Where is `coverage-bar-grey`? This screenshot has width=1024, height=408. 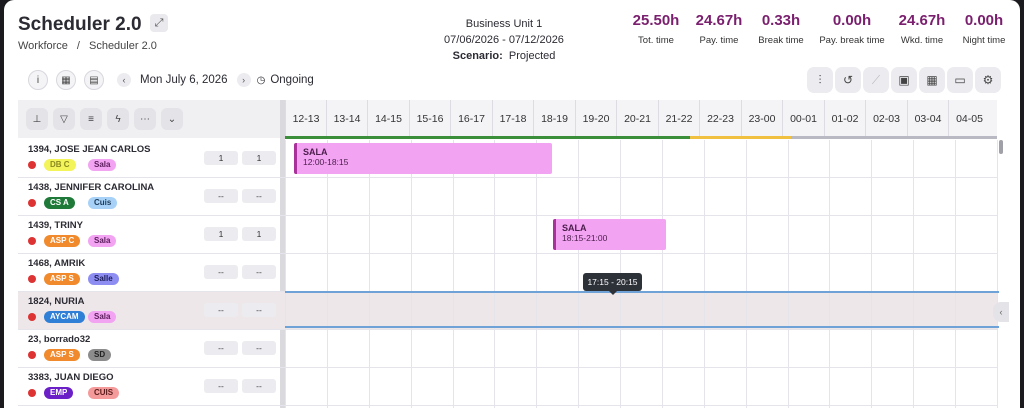
coverage-bar-grey is located at coordinates (894, 137).